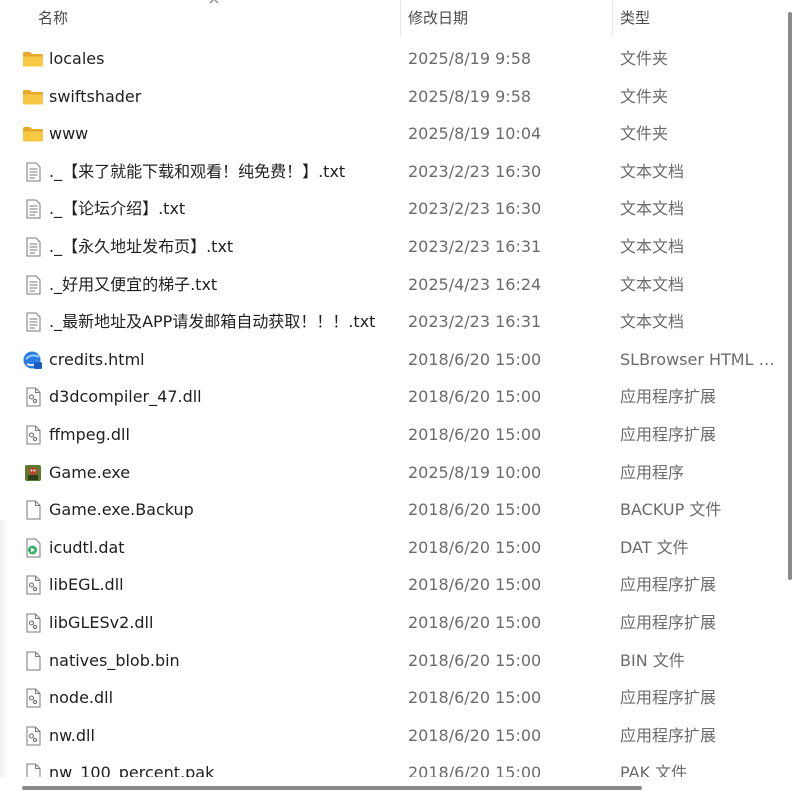 The height and width of the screenshot is (799, 800). I want to click on file-name: credits.html, so click(97, 360).